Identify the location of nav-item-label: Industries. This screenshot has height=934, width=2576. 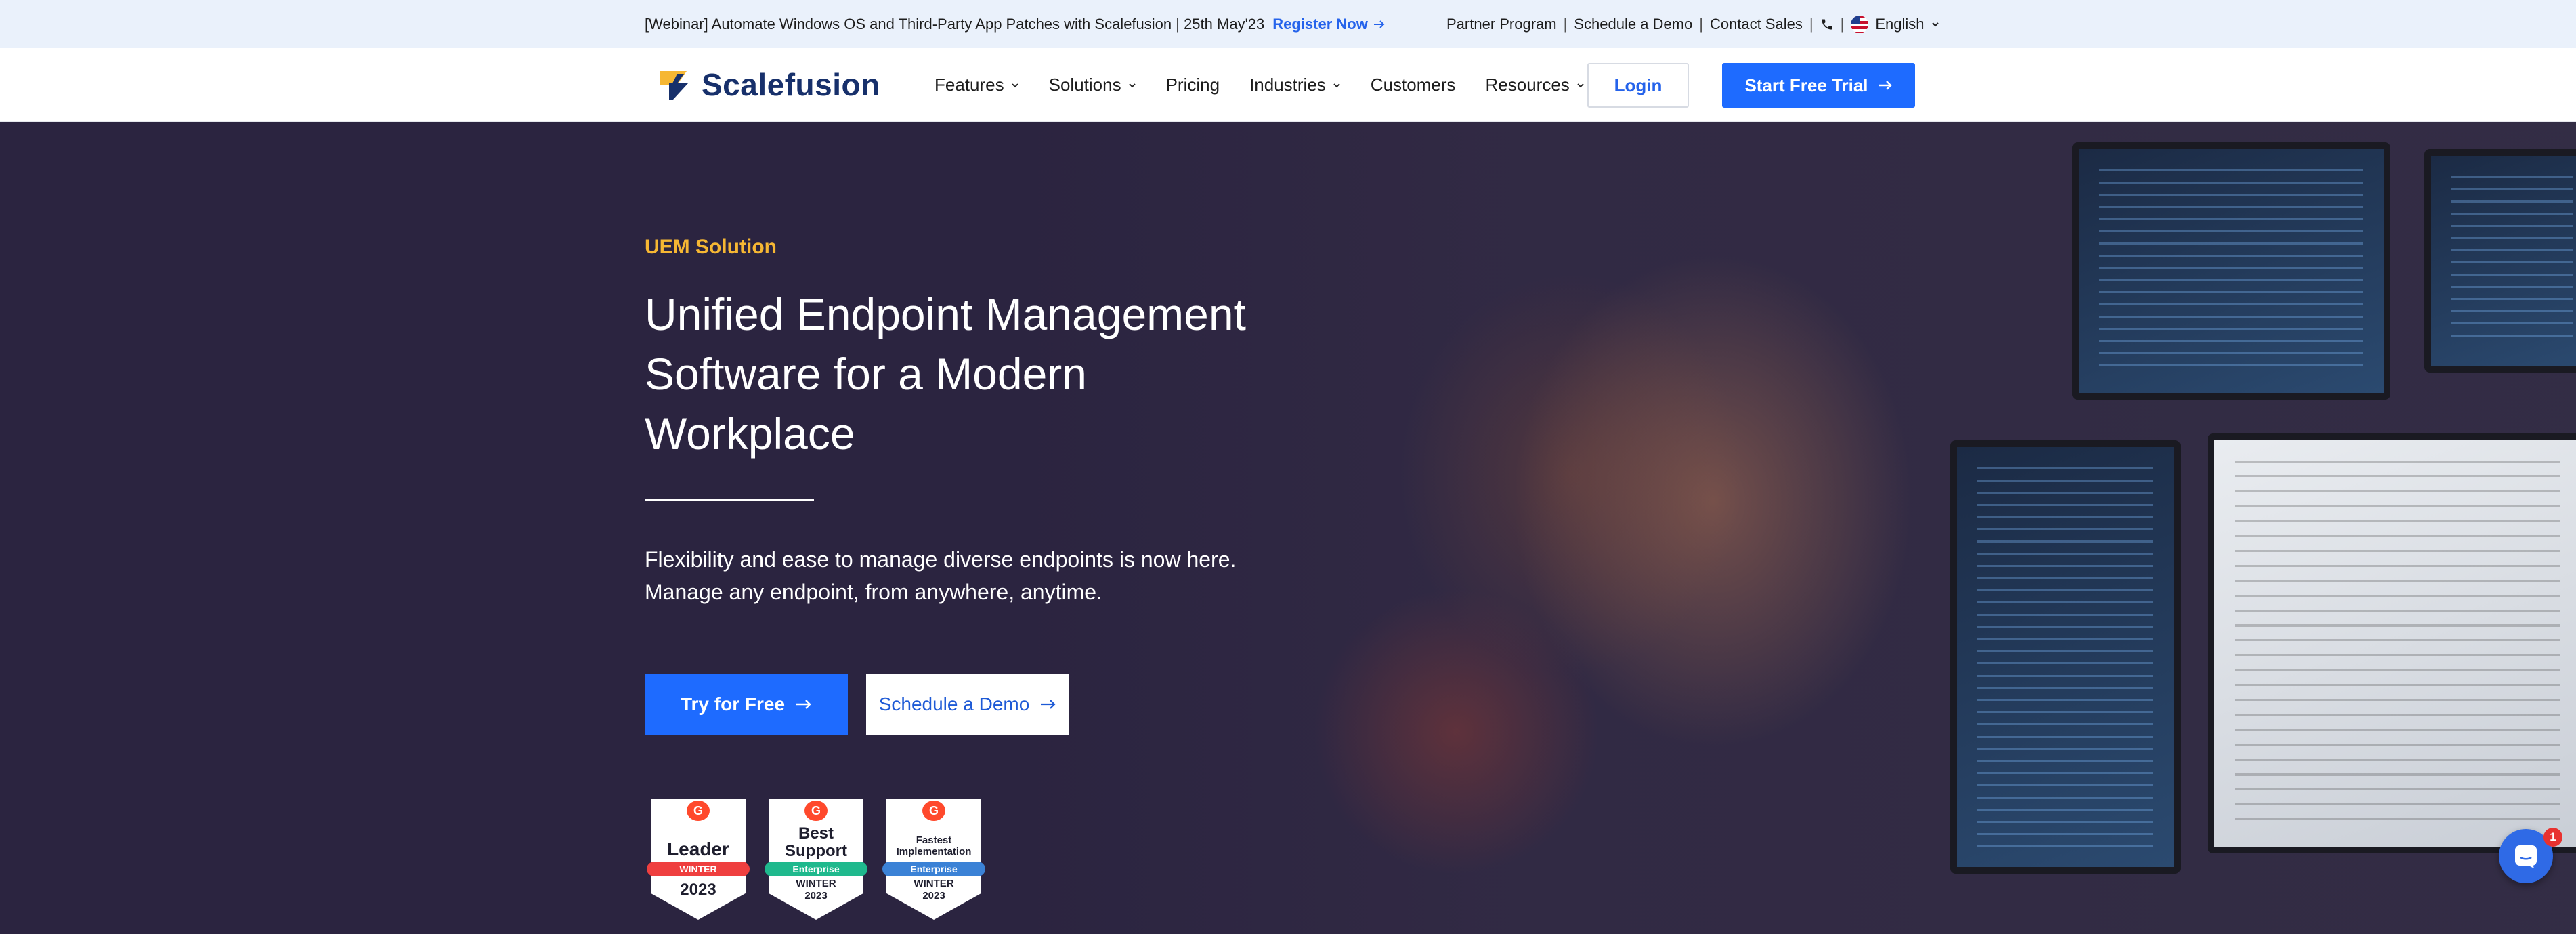
(1287, 85).